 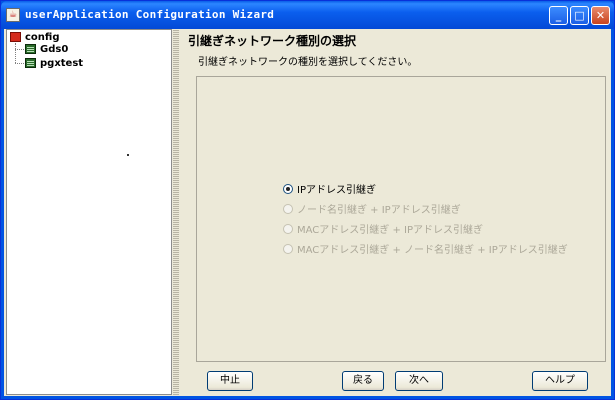 I want to click on window-title: userApplication Configuration Wizard, so click(x=150, y=14).